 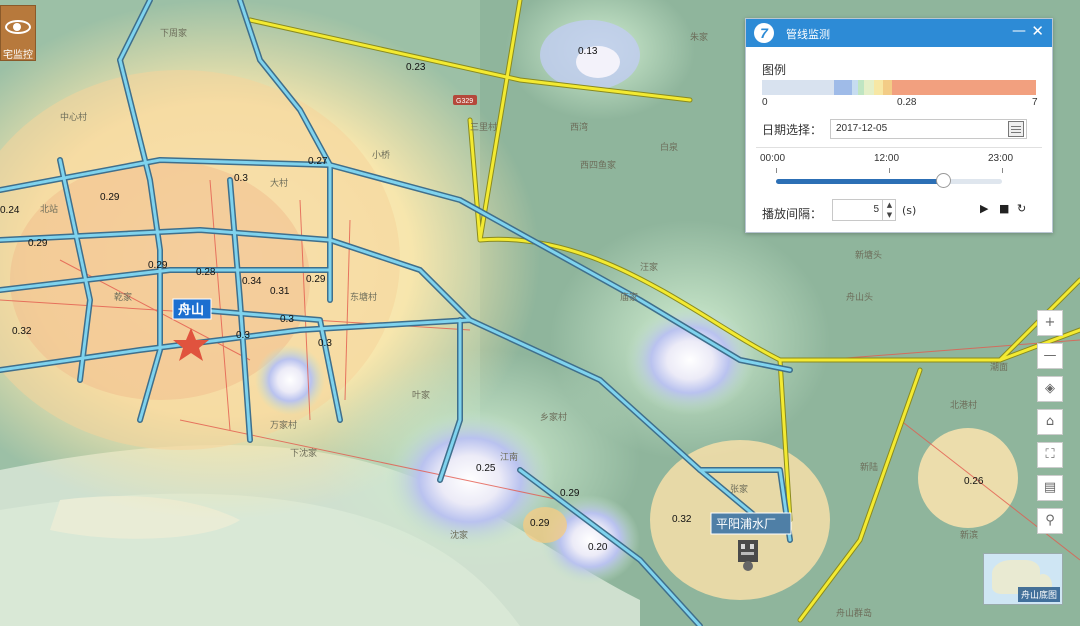 I want to click on place-label: 潮面, so click(x=999, y=367).